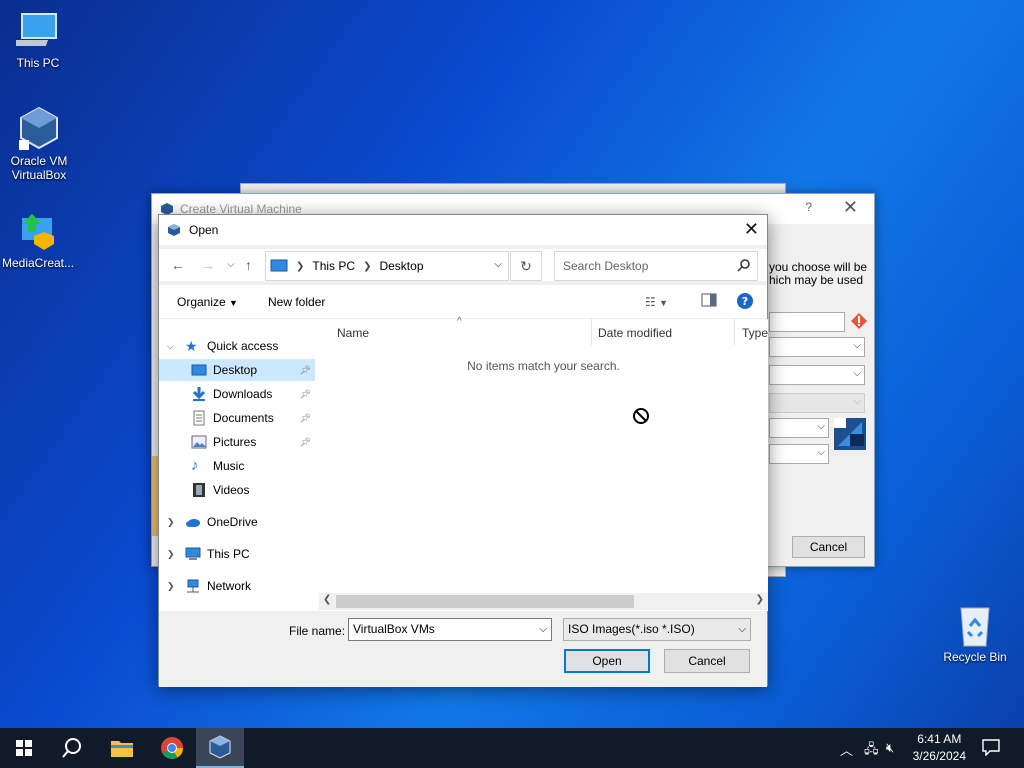 The height and width of the screenshot is (768, 1024). Describe the element at coordinates (401, 266) in the screenshot. I see `breadcrumb-desktop: Desktop` at that location.